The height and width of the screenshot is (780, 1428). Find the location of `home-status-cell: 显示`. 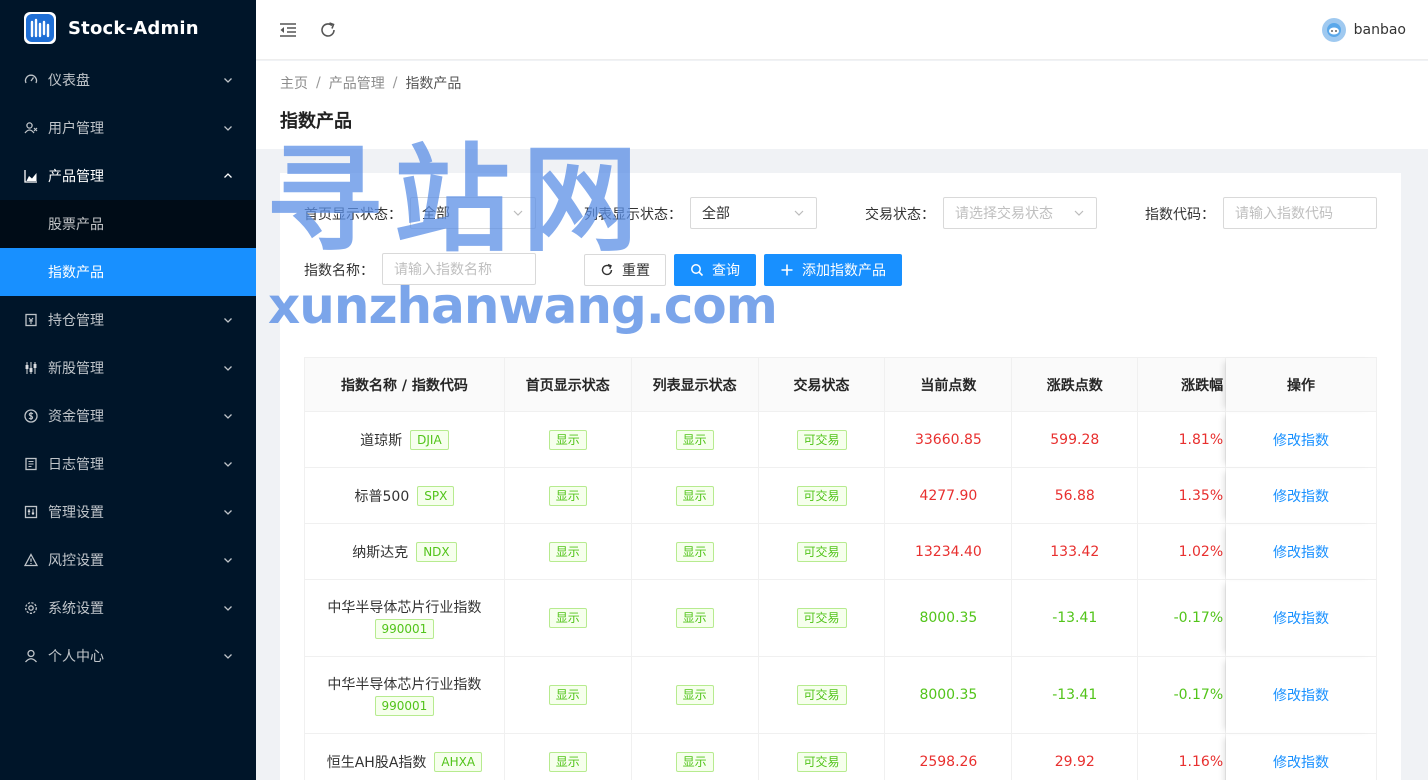

home-status-cell: 显示 is located at coordinates (568, 552).